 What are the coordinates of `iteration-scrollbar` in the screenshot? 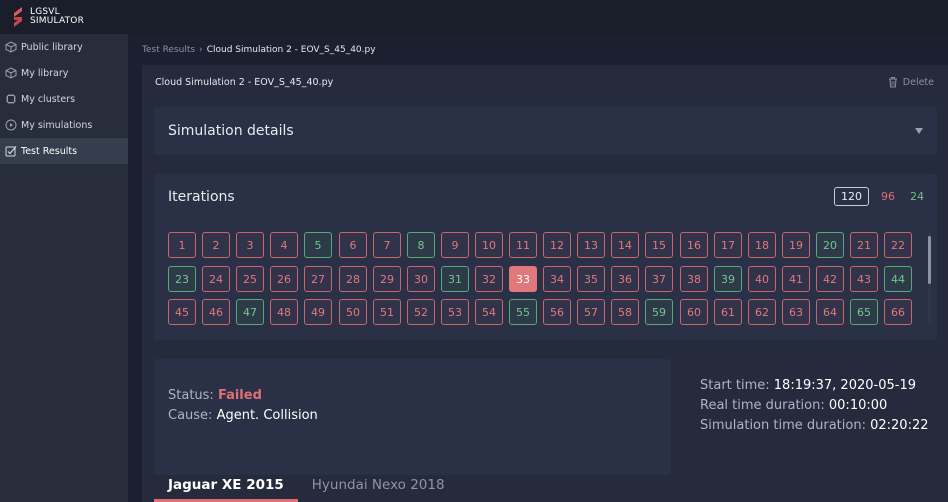 It's located at (929, 278).